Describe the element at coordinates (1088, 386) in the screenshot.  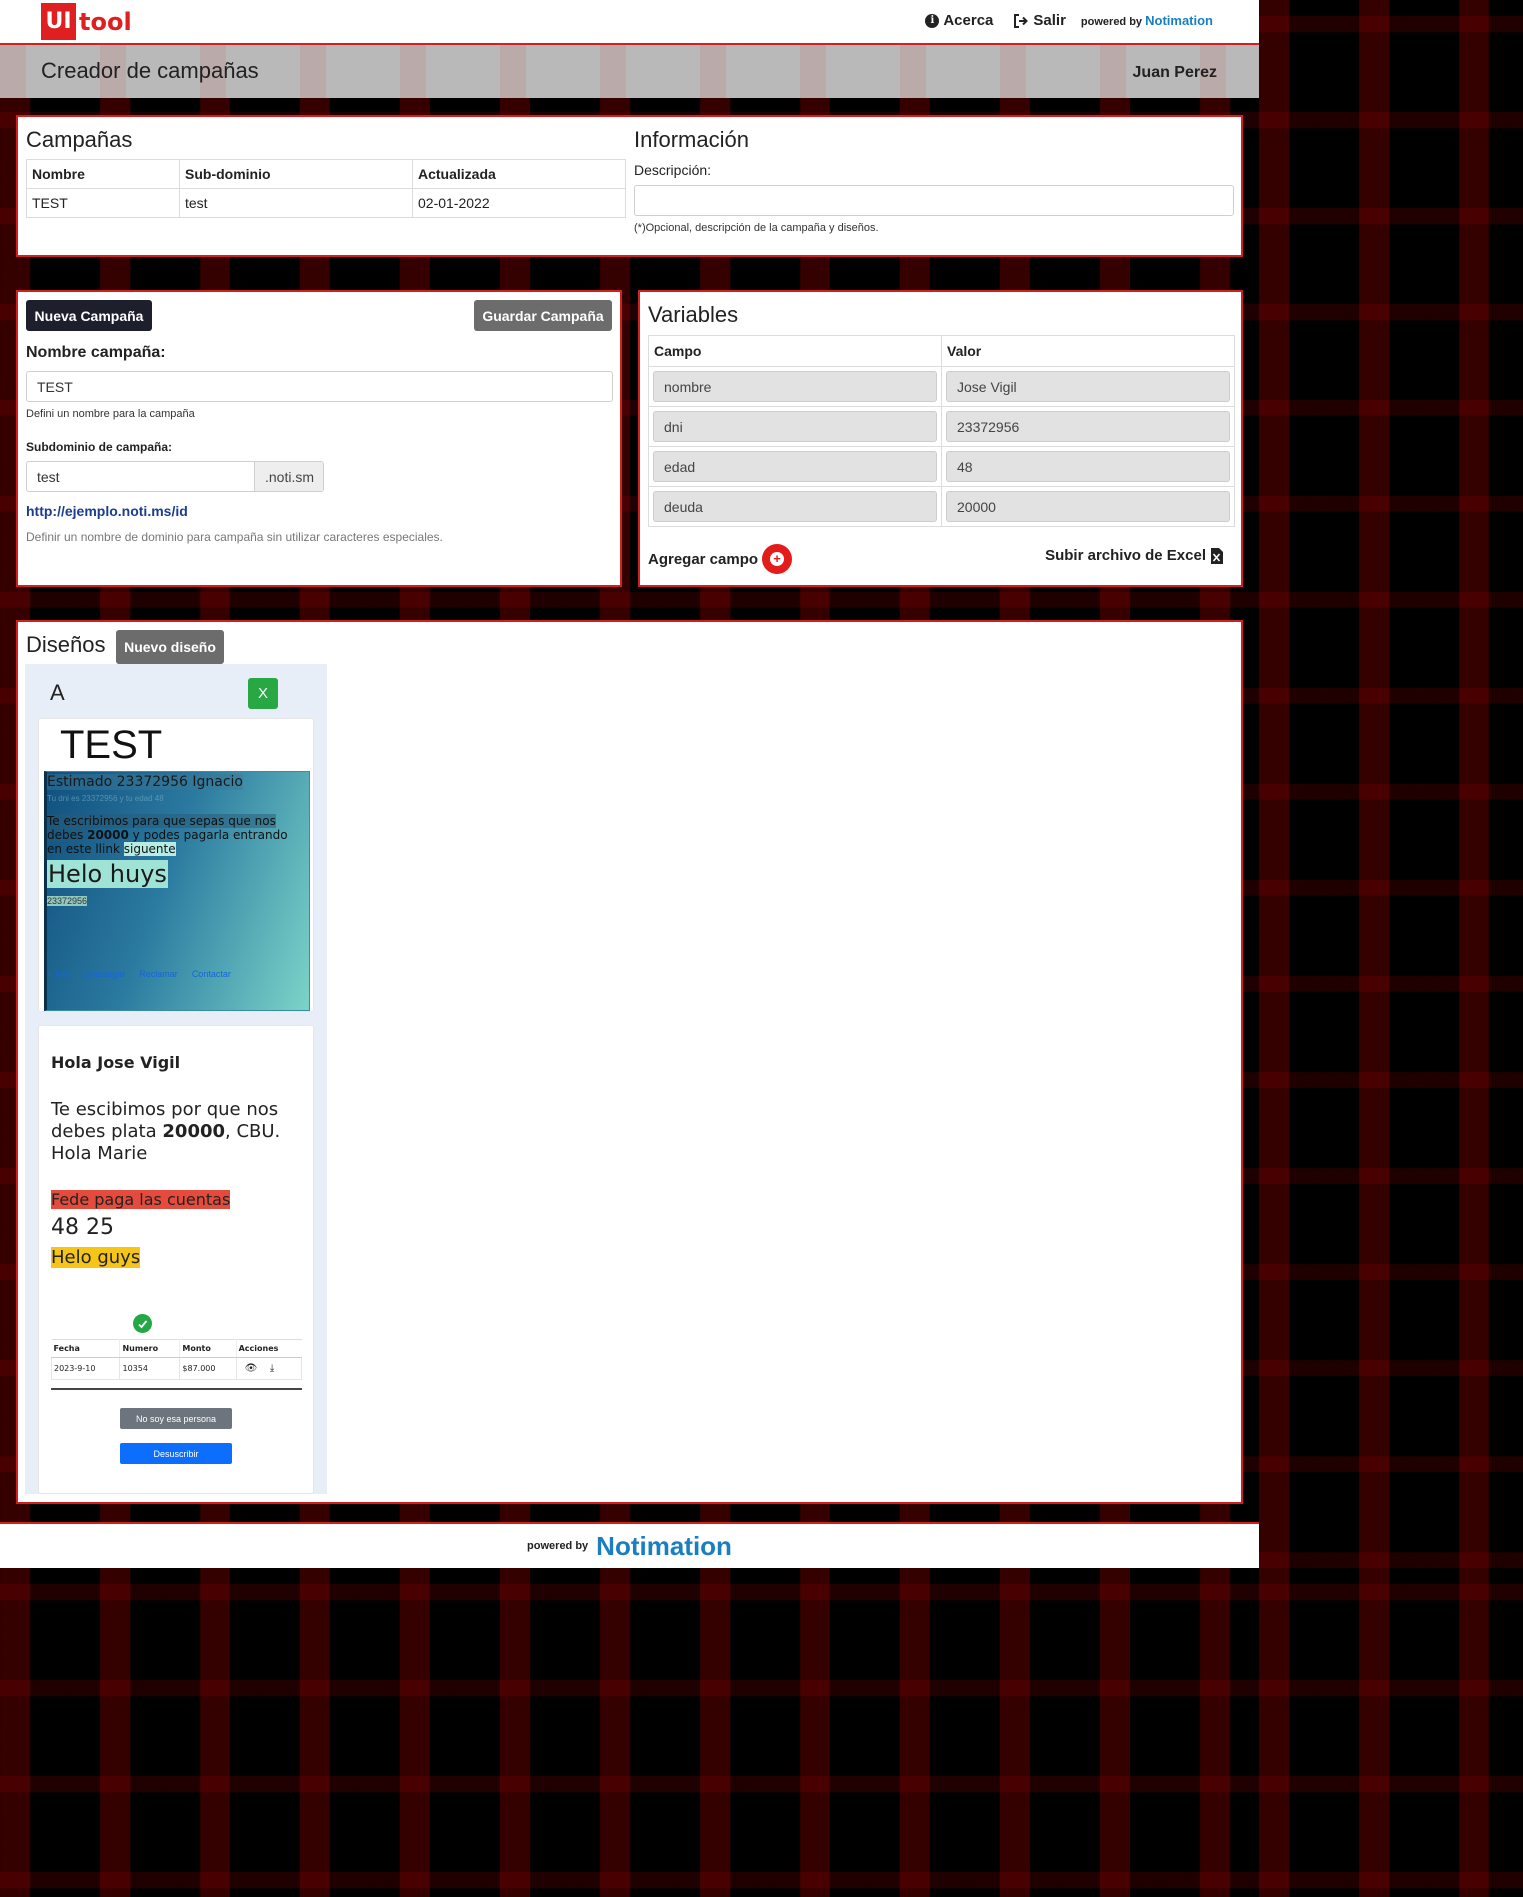
I see `variable-value: Jose Vigil` at that location.